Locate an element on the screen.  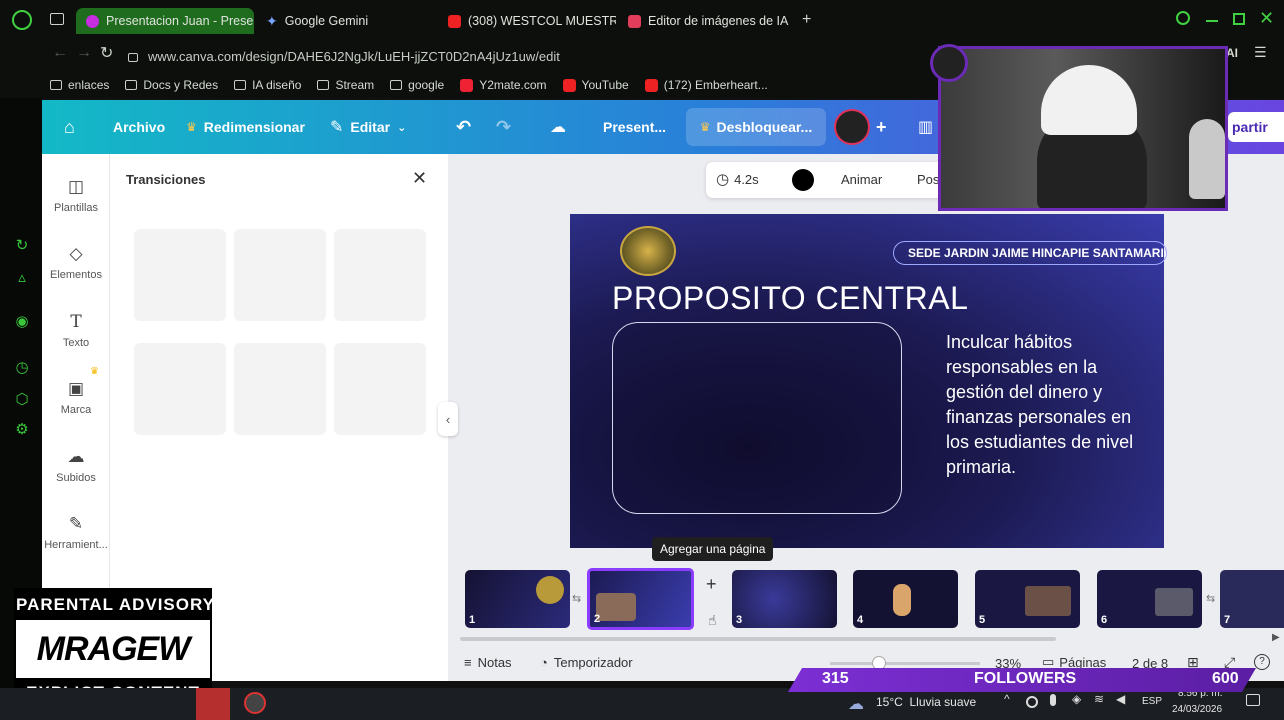
redo-icon: ↷ is located at coordinates (503, 127).